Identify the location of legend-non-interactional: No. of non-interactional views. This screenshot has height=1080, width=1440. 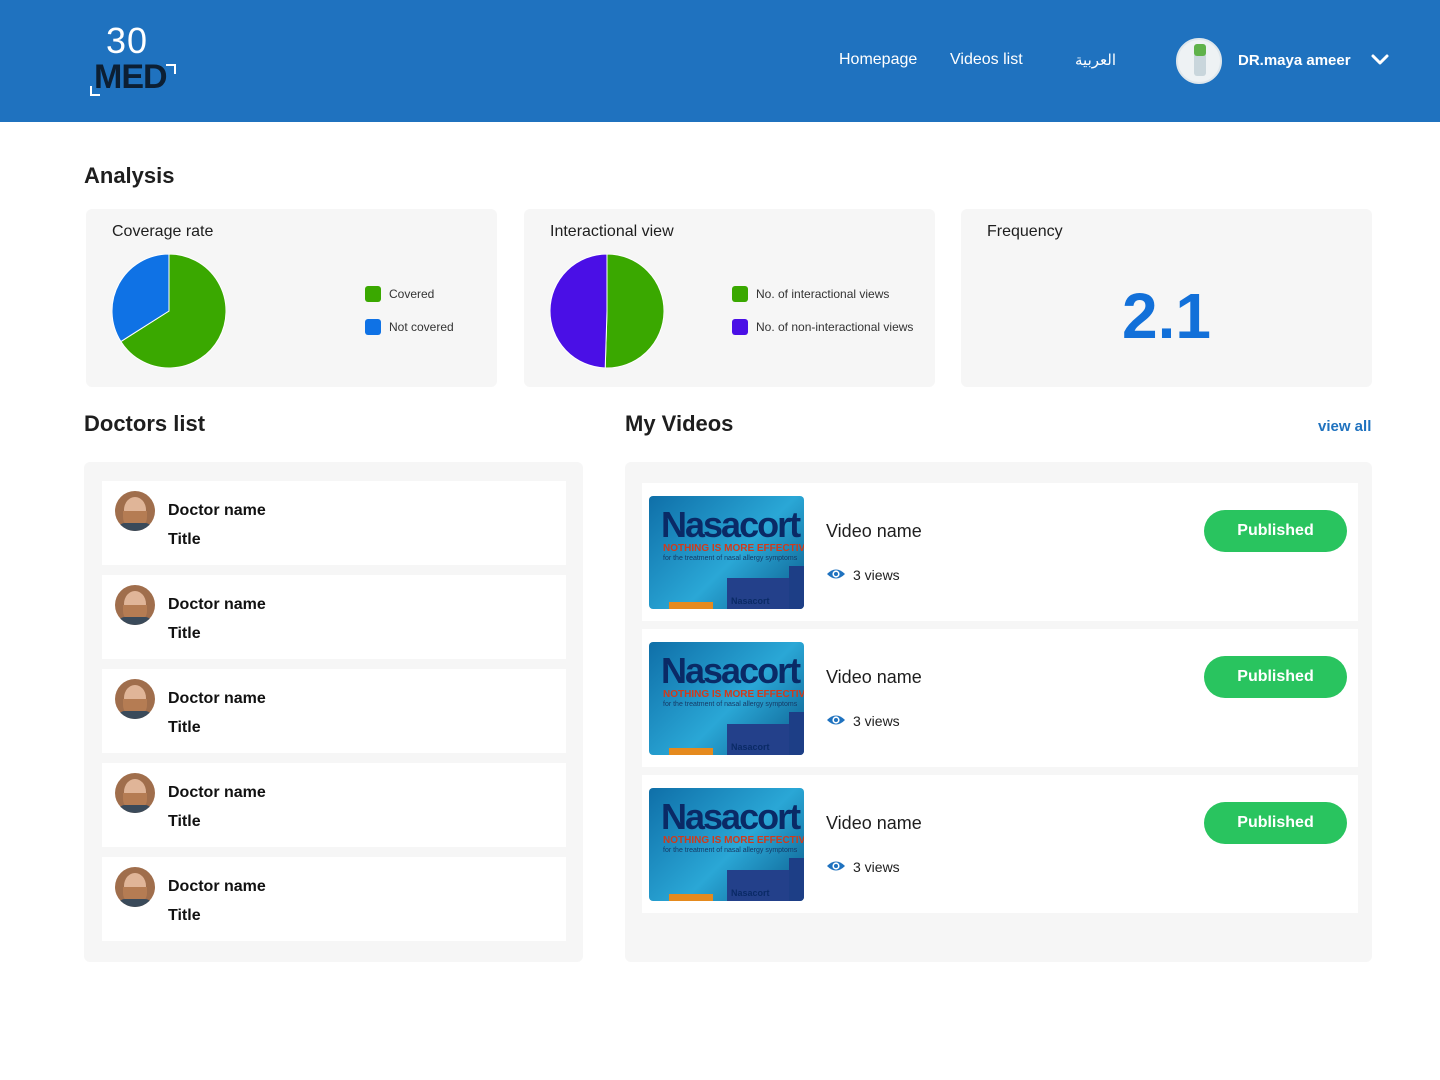
(822, 327).